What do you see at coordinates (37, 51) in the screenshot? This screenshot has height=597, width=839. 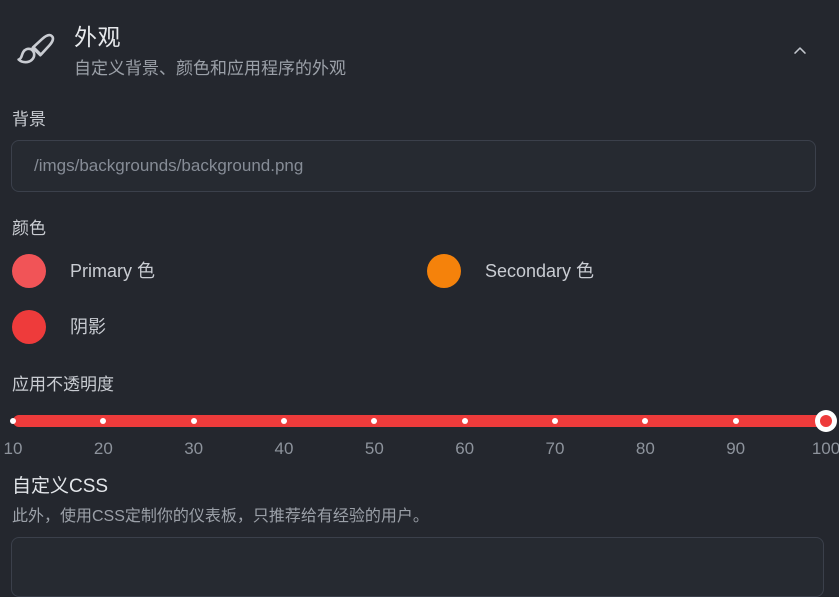 I see `paintbrush-icon` at bounding box center [37, 51].